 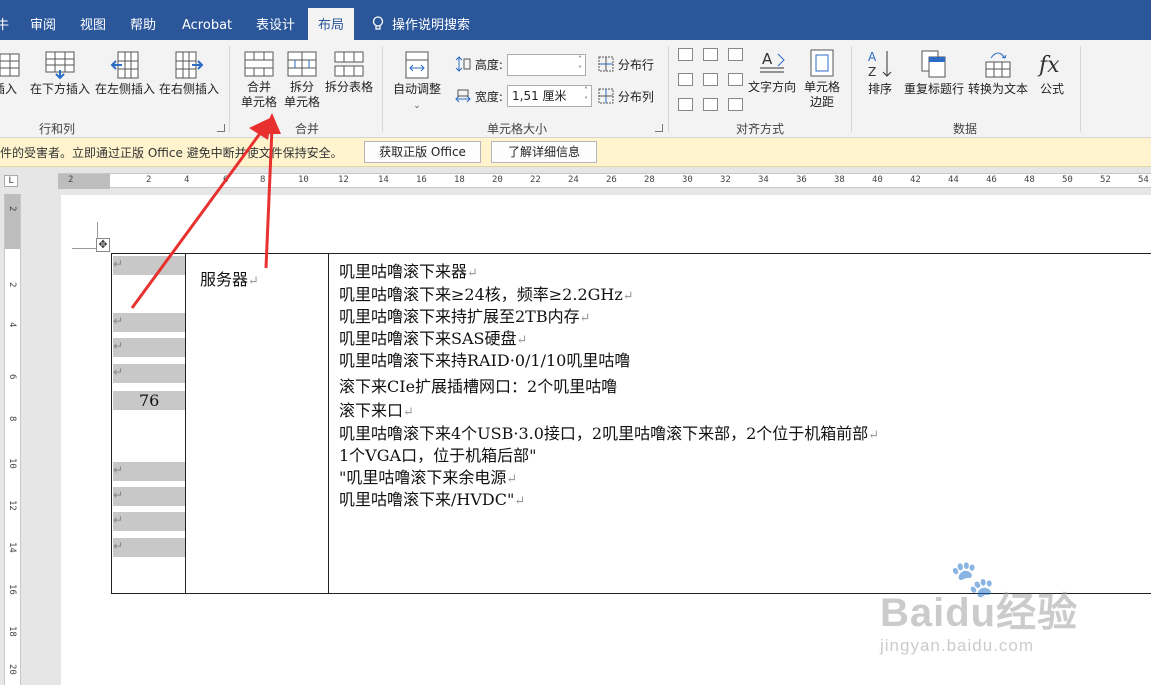 I want to click on cell-server: 服务器↵, so click(x=229, y=278).